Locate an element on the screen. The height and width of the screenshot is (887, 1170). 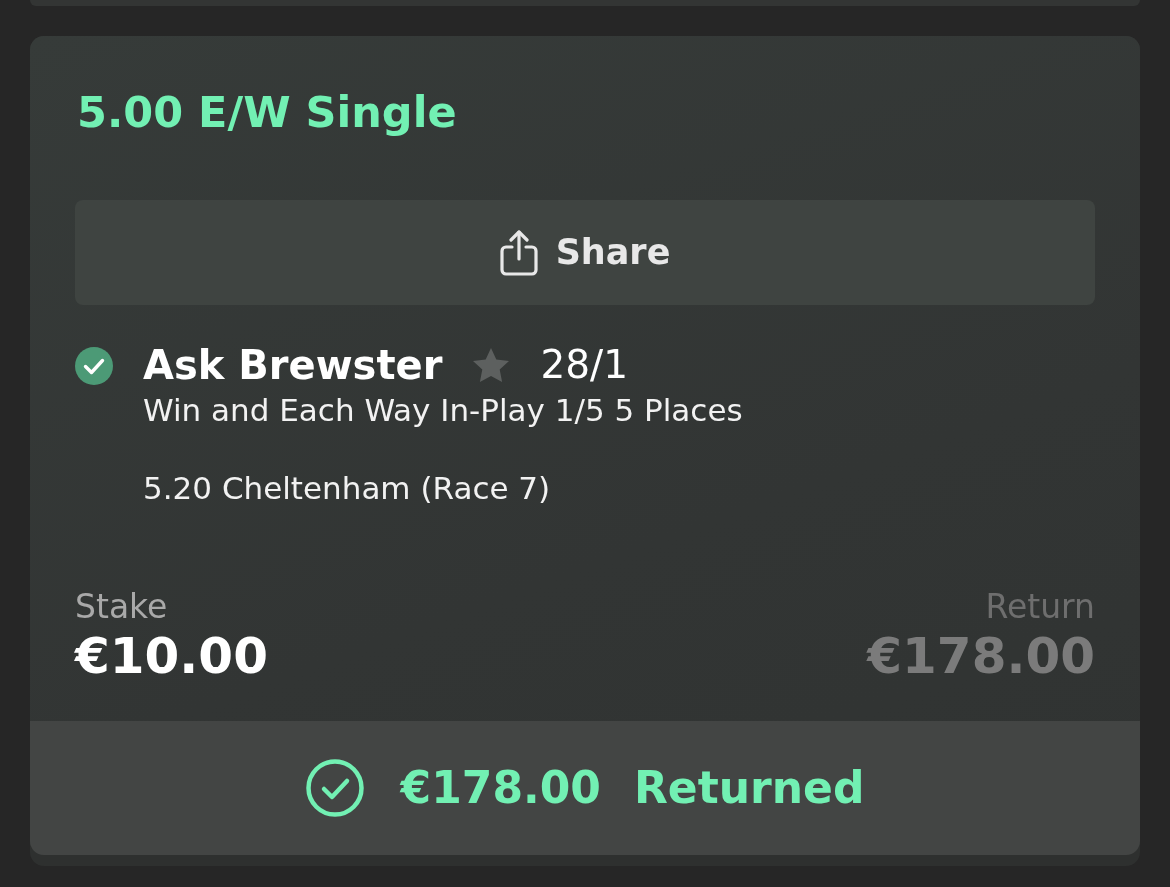
star-icon is located at coordinates (491, 365).